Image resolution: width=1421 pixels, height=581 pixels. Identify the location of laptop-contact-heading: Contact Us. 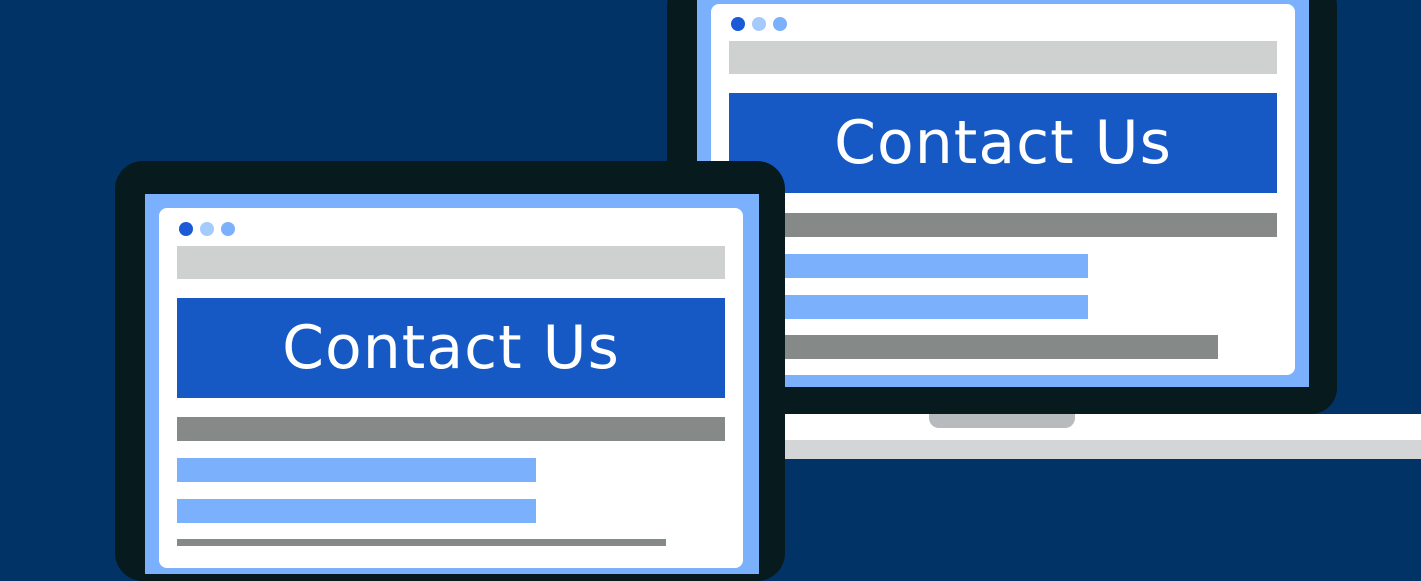
(1003, 143).